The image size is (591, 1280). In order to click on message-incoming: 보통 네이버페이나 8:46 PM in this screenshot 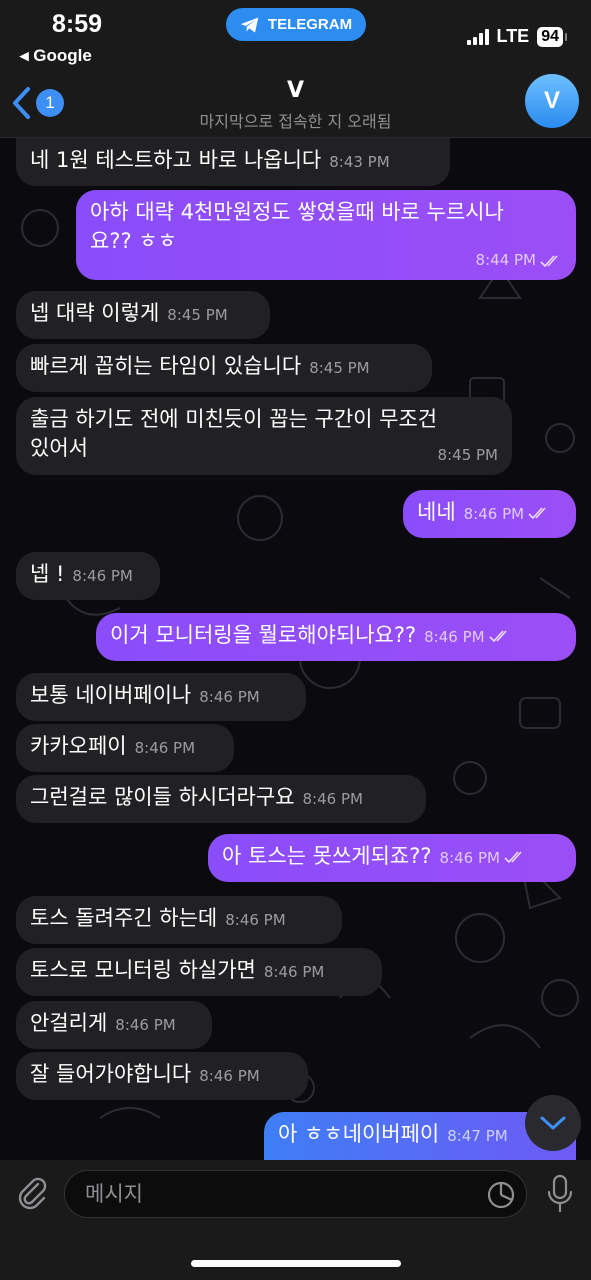, I will do `click(161, 697)`.